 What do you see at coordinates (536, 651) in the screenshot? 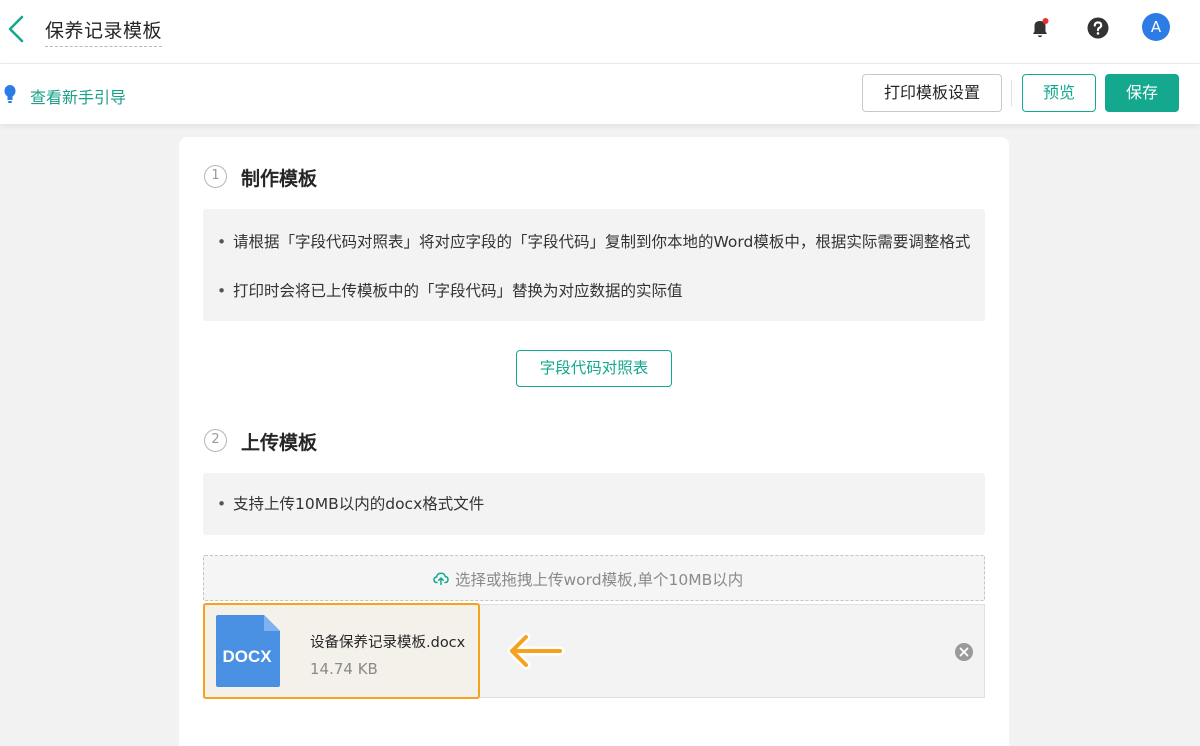
I see `arrow-left-icon` at bounding box center [536, 651].